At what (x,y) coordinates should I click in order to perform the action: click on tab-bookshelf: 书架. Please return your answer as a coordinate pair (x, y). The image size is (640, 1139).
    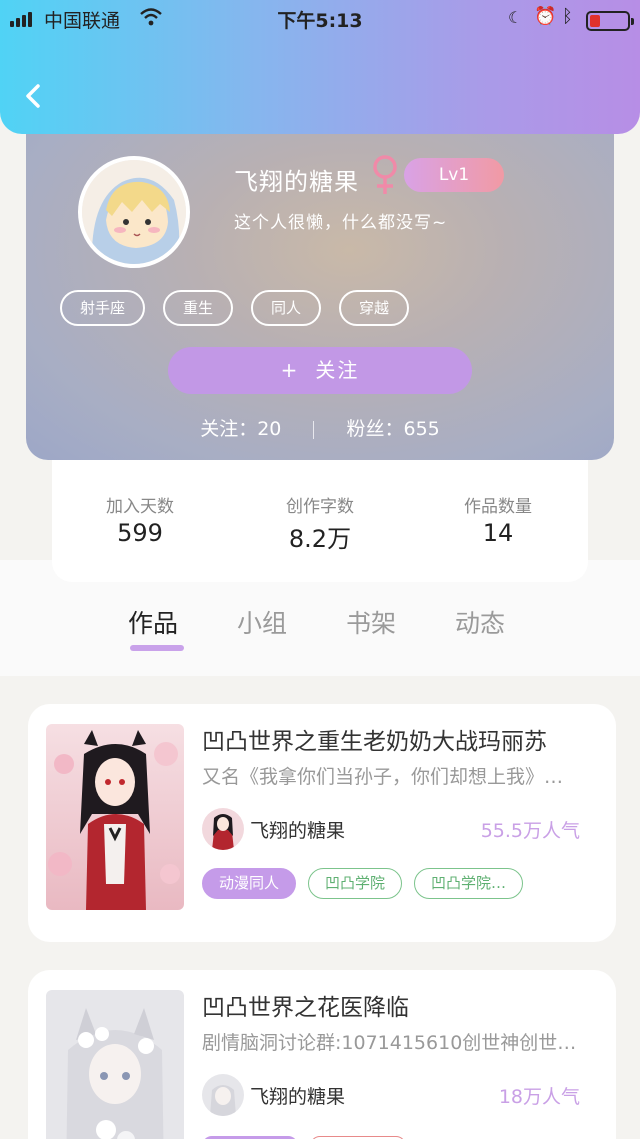
    Looking at the image, I should click on (371, 622).